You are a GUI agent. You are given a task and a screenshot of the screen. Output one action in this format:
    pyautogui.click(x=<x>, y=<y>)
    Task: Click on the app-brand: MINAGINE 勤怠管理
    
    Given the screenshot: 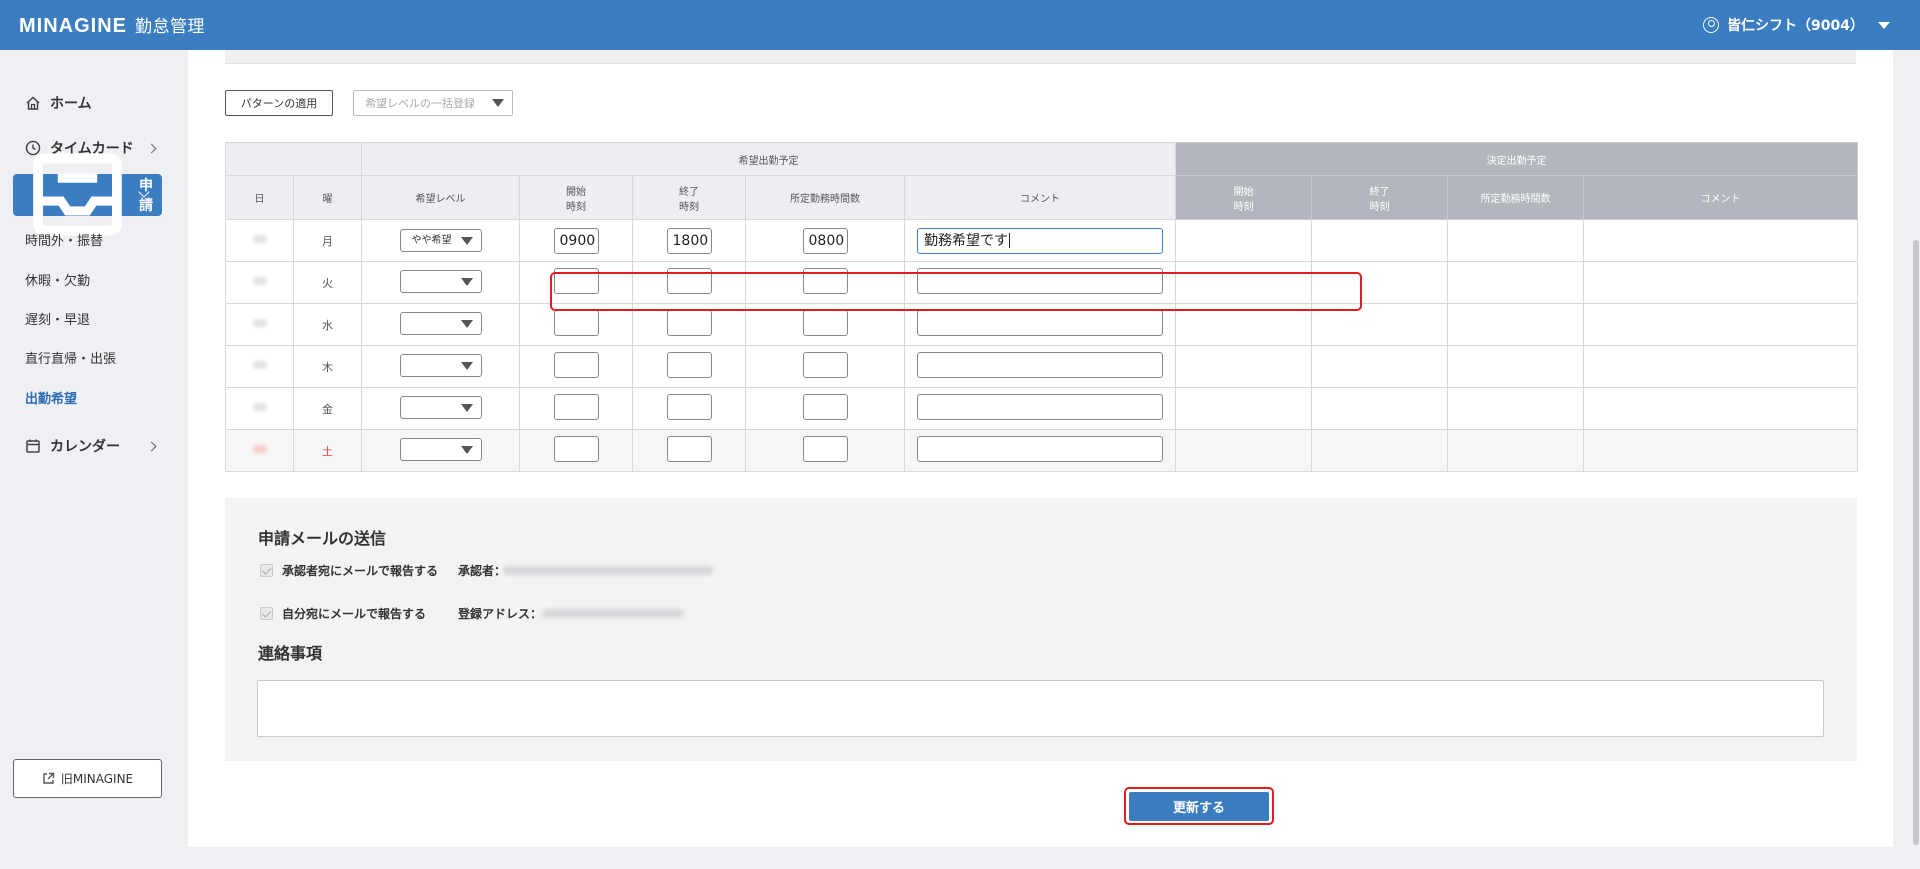 What is the action you would take?
    pyautogui.click(x=112, y=25)
    